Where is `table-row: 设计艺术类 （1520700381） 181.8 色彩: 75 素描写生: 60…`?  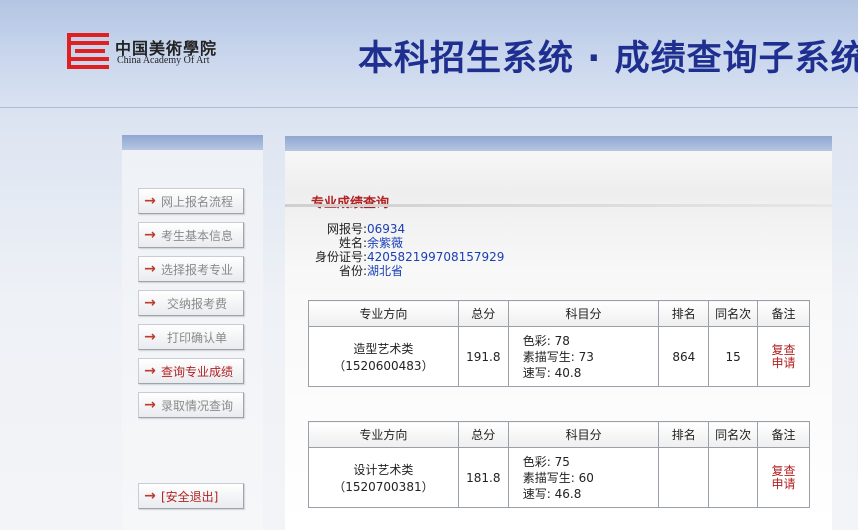 table-row: 设计艺术类 （1520700381） 181.8 色彩: 75 素描写生: 60… is located at coordinates (559, 477).